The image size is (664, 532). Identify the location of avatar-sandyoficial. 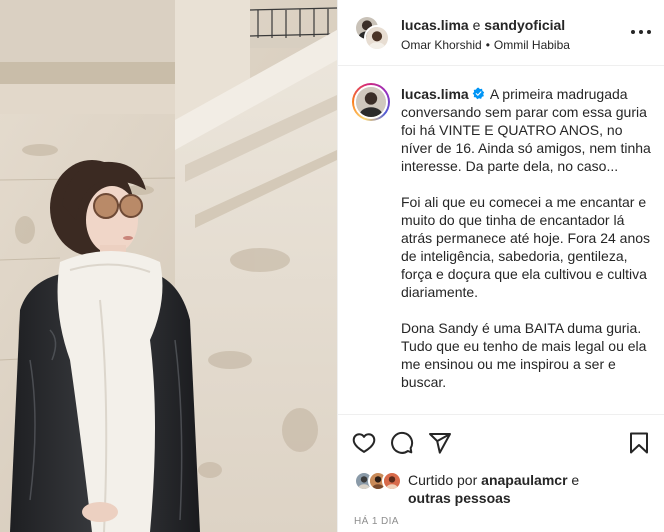
(377, 38).